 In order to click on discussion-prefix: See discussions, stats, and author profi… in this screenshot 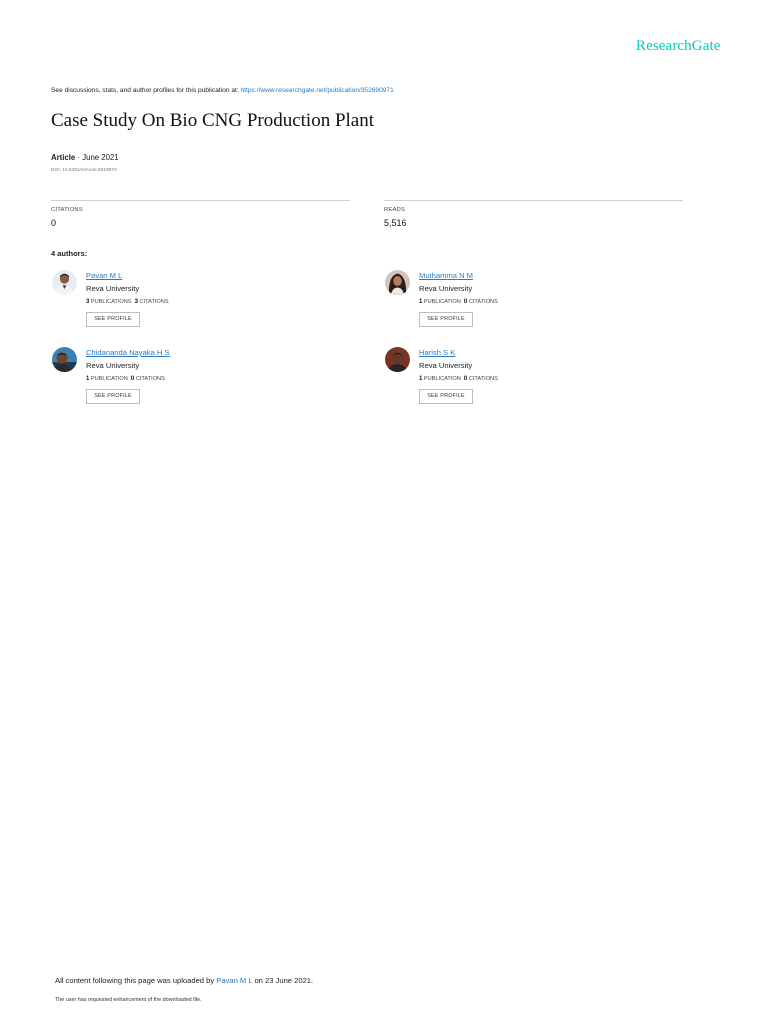, I will do `click(145, 90)`.